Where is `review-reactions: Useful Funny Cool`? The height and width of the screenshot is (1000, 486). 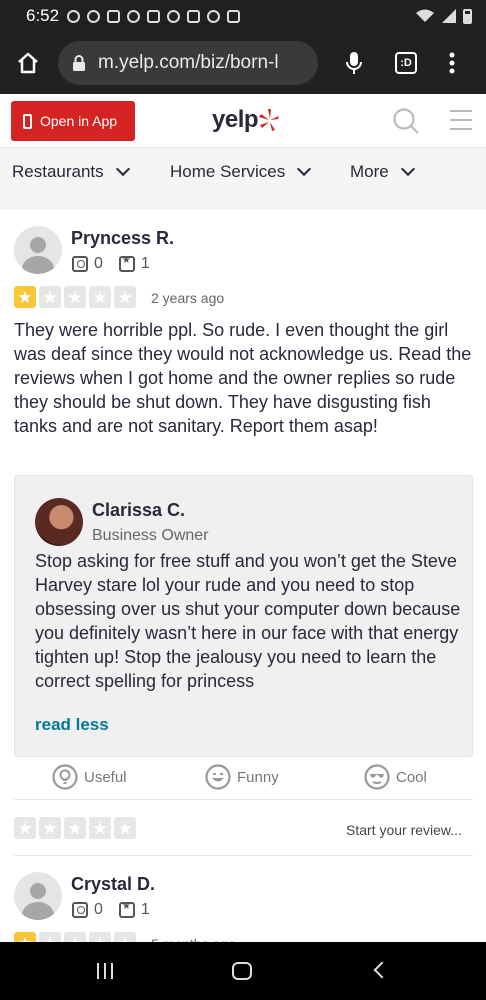
review-reactions: Useful Funny Cool is located at coordinates (243, 778).